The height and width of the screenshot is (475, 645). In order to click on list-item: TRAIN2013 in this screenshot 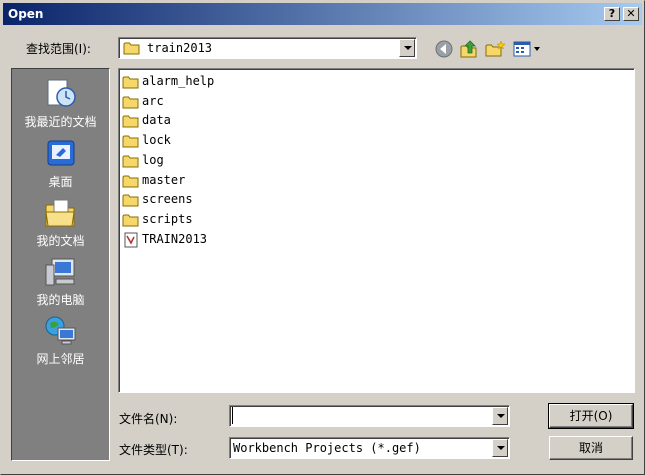, I will do `click(222, 239)`.